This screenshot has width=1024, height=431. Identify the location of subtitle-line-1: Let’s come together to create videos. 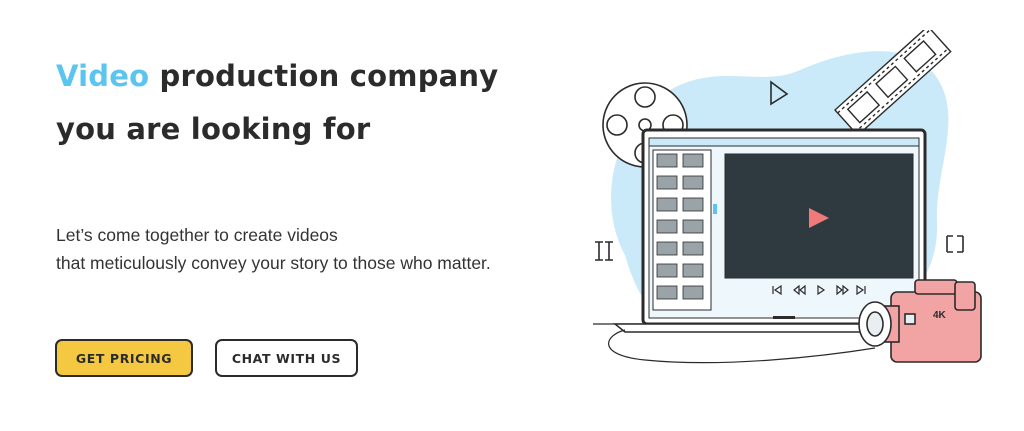
(197, 235).